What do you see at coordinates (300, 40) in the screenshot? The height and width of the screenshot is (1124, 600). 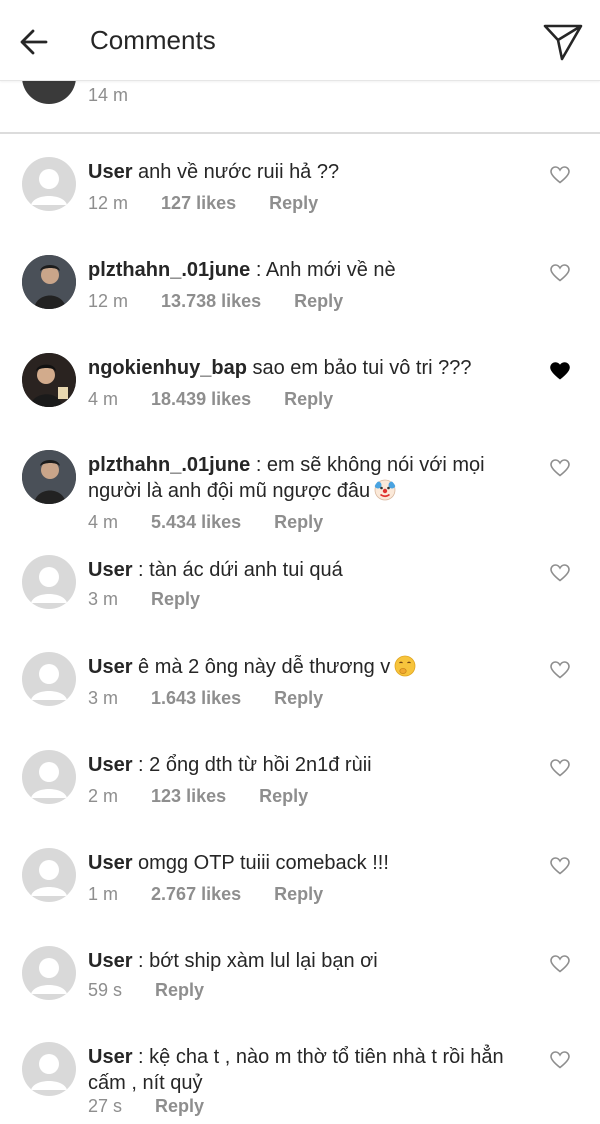 I see `header-bar: Comments` at bounding box center [300, 40].